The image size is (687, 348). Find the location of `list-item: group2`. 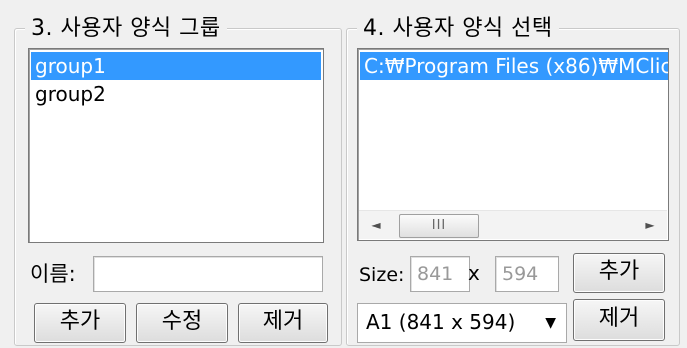

list-item: group2 is located at coordinates (176, 94).